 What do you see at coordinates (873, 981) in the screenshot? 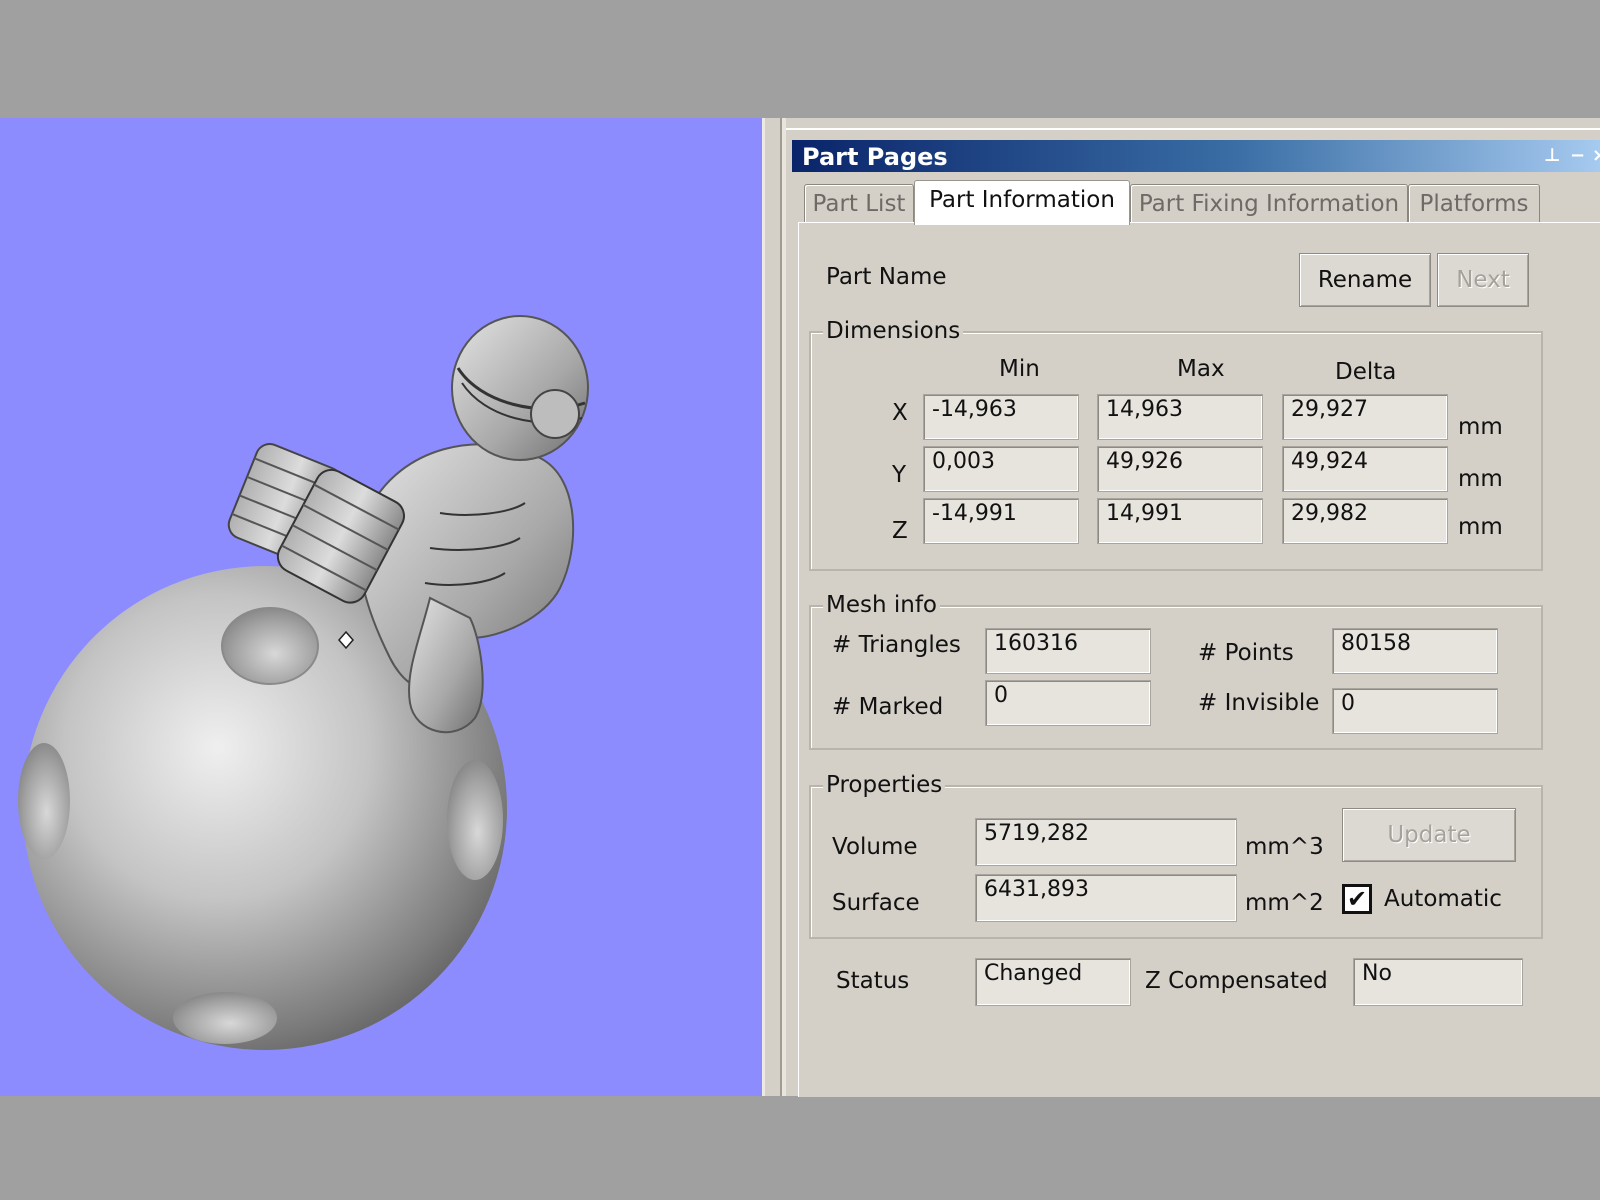
I see `status-label: Status` at bounding box center [873, 981].